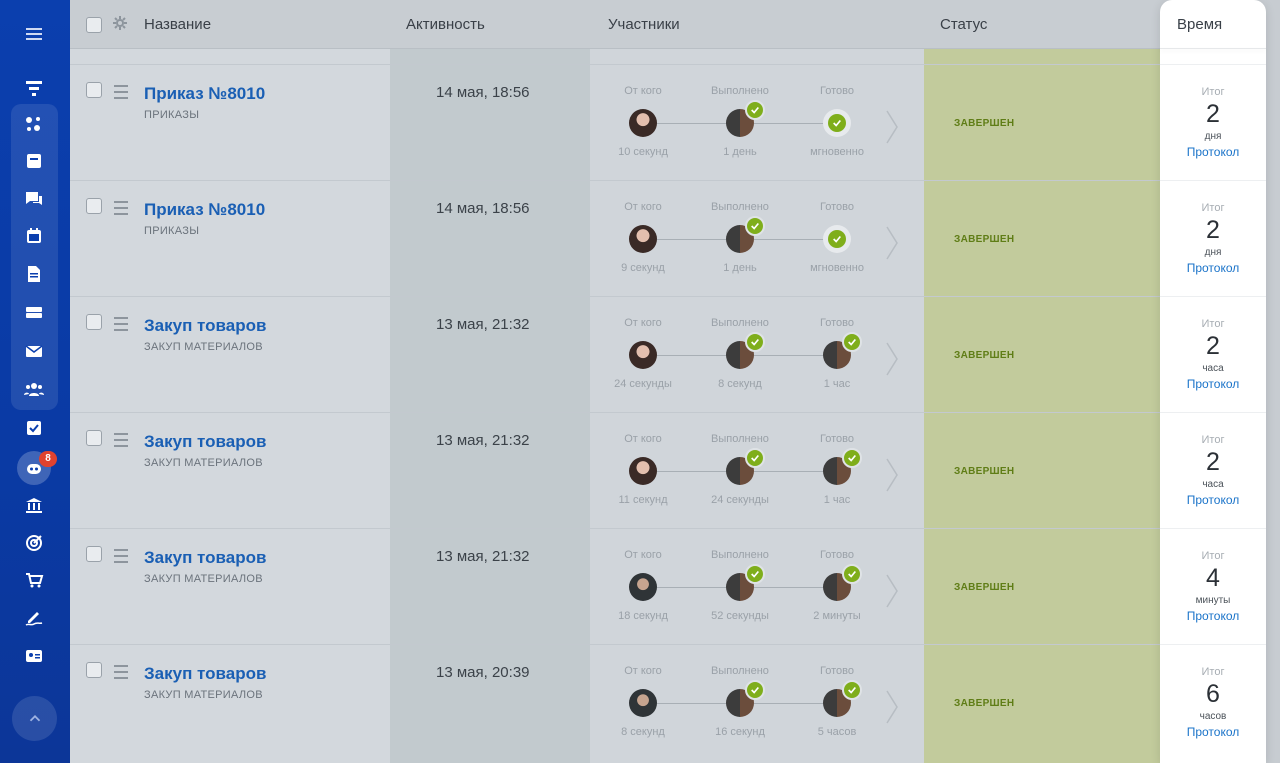 The image size is (1280, 763). I want to click on select-all-checkbox, so click(94, 25).